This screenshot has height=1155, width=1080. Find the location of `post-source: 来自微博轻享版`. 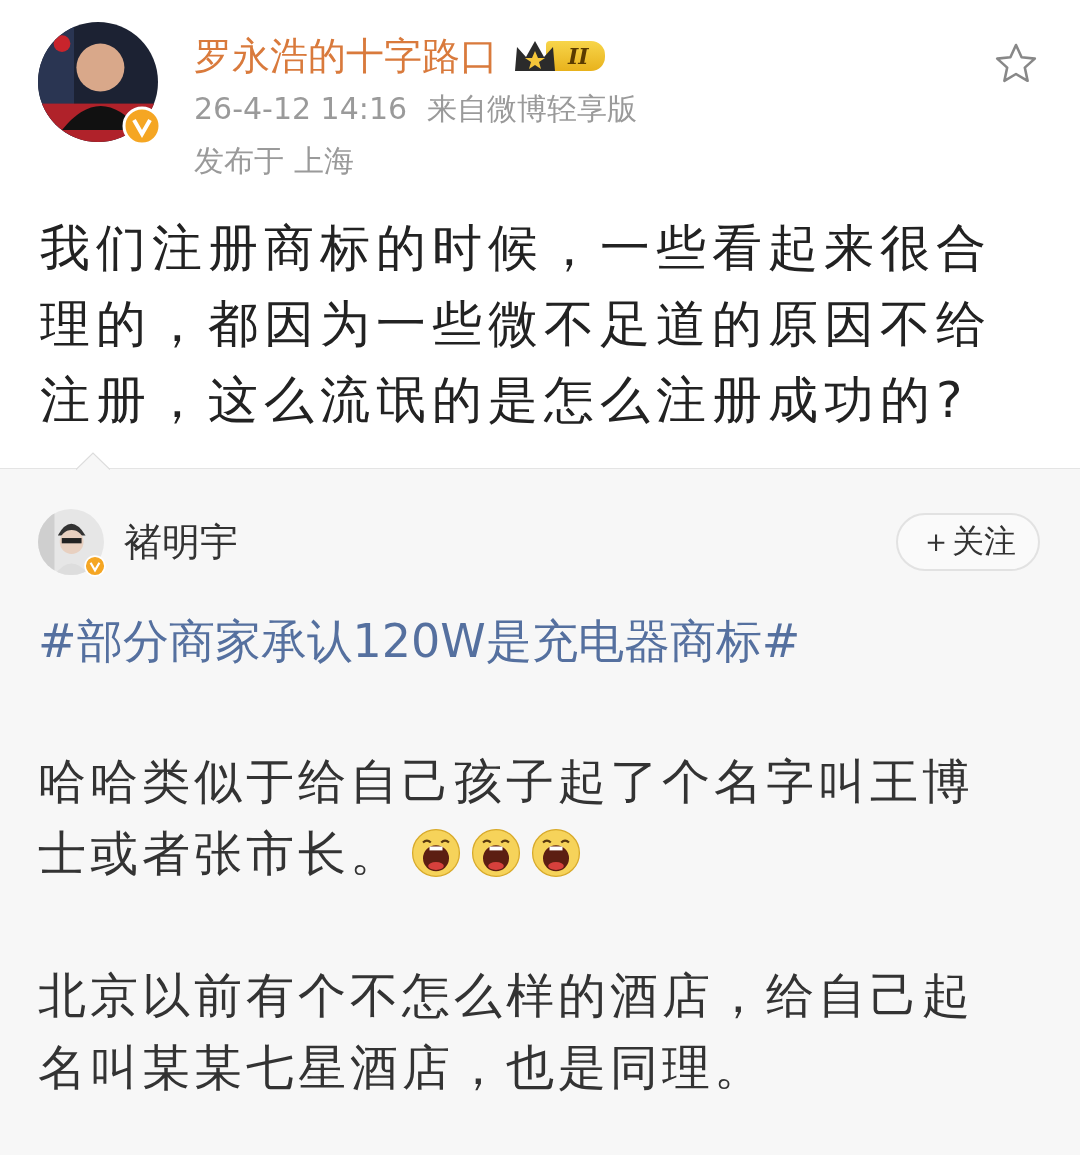

post-source: 来自微博轻享版 is located at coordinates (532, 109).